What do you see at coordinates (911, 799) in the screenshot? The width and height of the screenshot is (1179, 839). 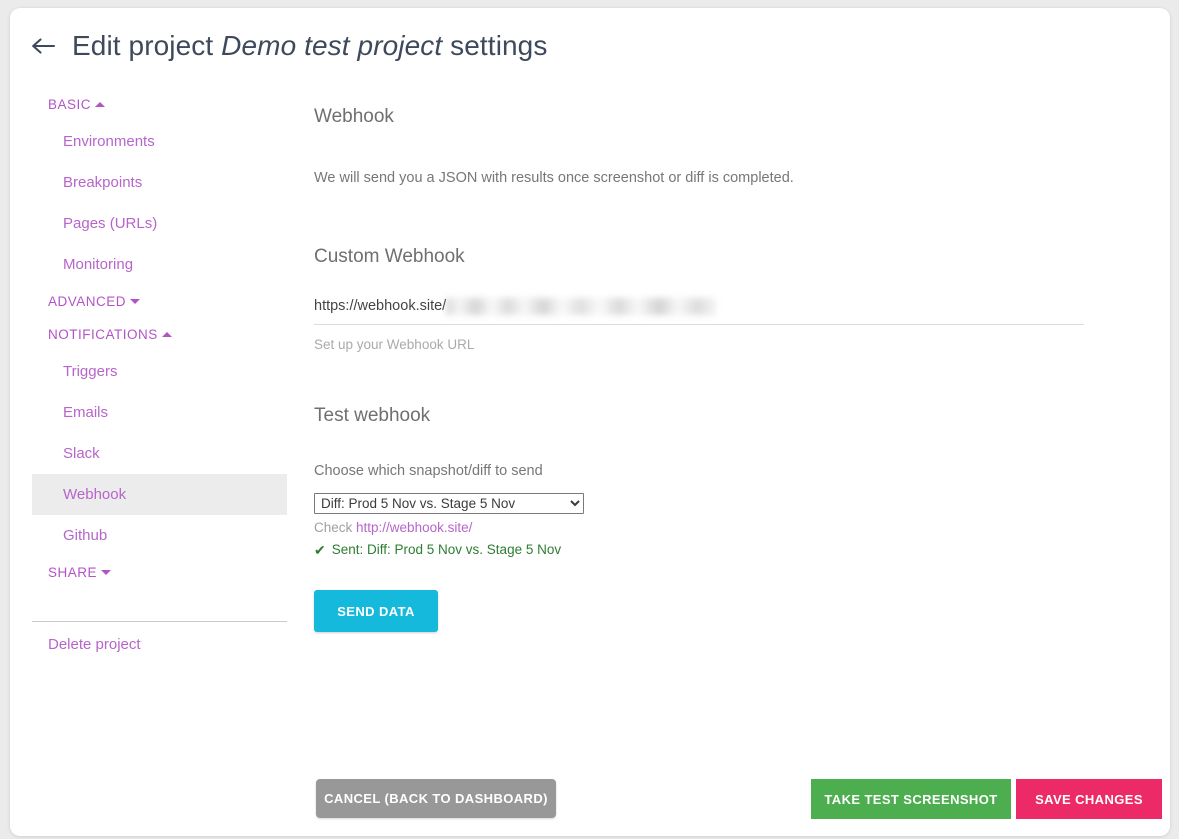 I see `take-test-screenshot-button: TAKE TEST SCREENSHOT` at bounding box center [911, 799].